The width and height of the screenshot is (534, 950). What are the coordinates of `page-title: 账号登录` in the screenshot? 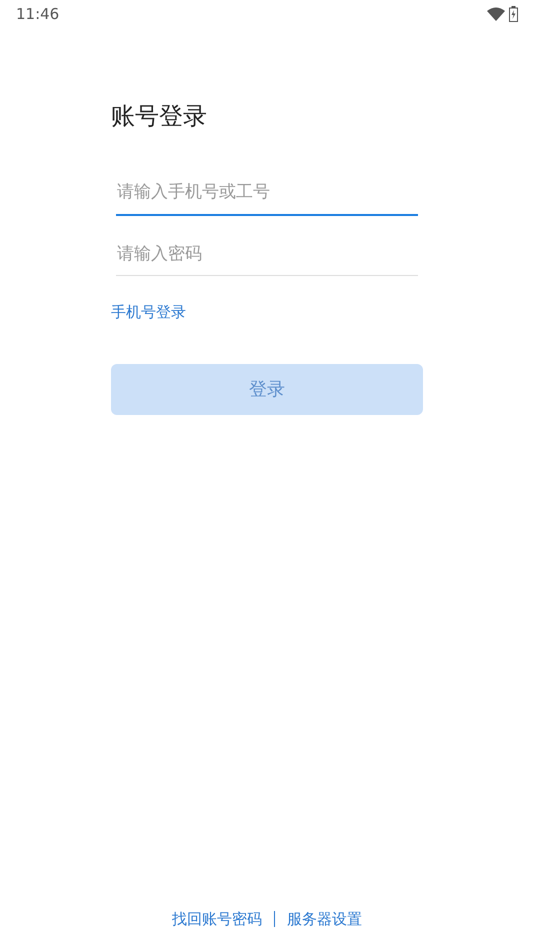 It's located at (159, 116).